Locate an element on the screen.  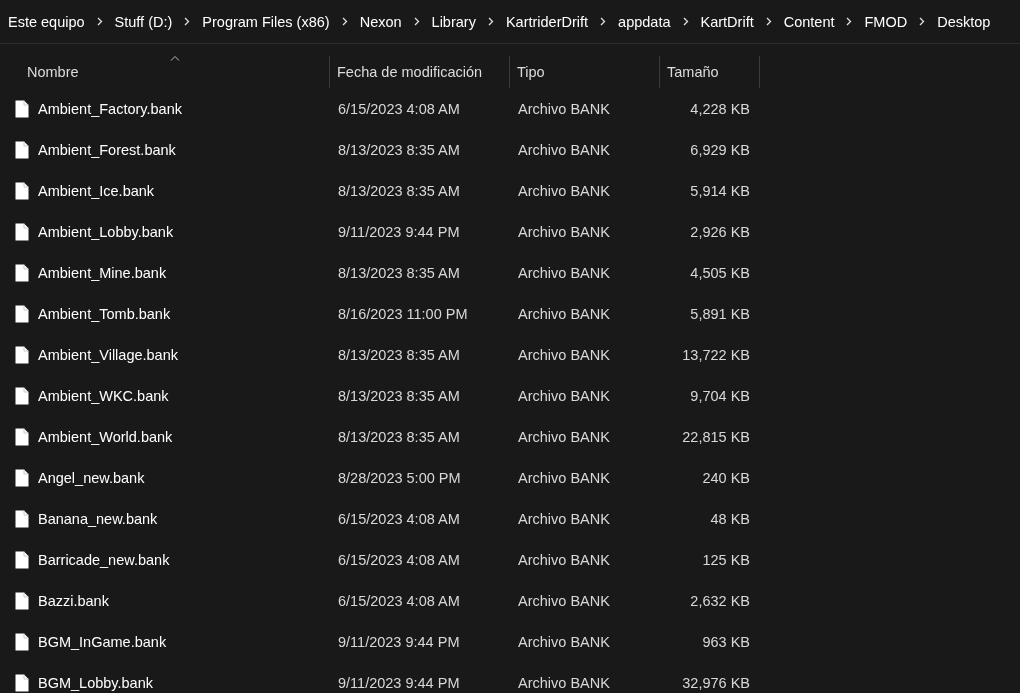
column-header: Fecha de modificación is located at coordinates (420, 72).